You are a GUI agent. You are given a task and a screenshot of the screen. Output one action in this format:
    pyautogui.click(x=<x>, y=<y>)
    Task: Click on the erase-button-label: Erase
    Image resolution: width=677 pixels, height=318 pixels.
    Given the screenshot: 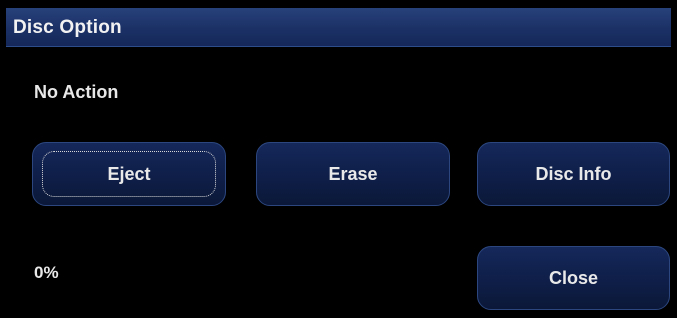 What is the action you would take?
    pyautogui.click(x=353, y=173)
    